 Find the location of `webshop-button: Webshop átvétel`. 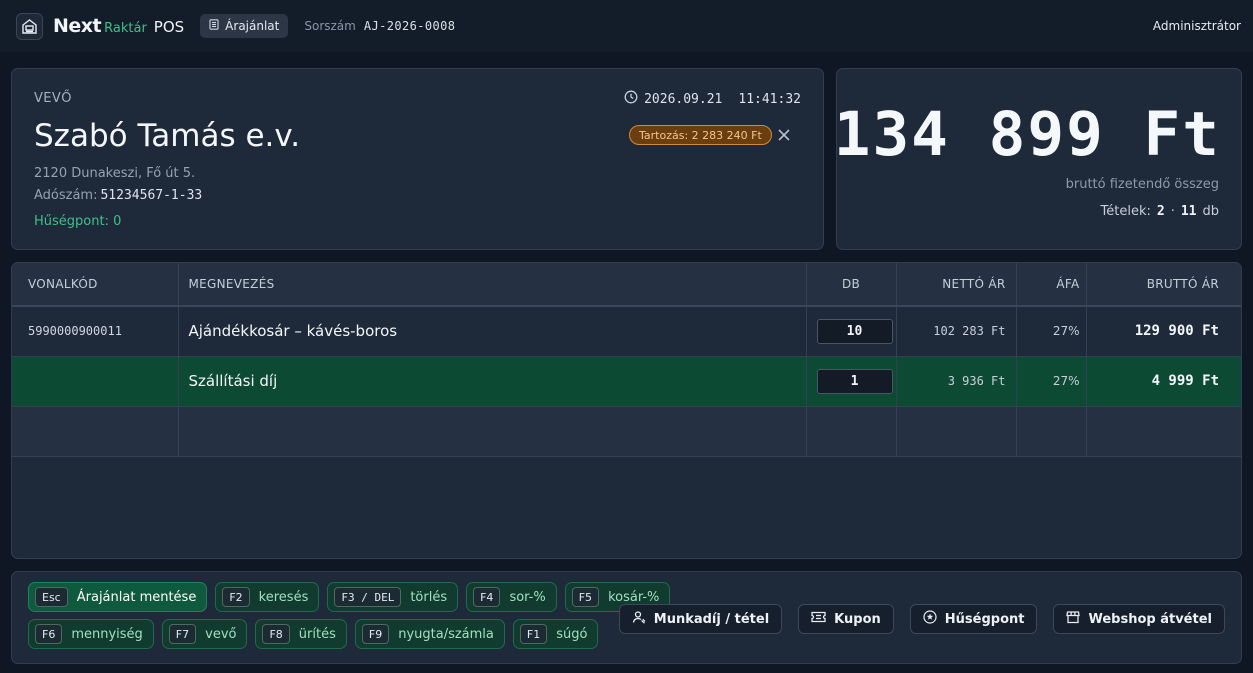

webshop-button: Webshop átvétel is located at coordinates (1139, 619).